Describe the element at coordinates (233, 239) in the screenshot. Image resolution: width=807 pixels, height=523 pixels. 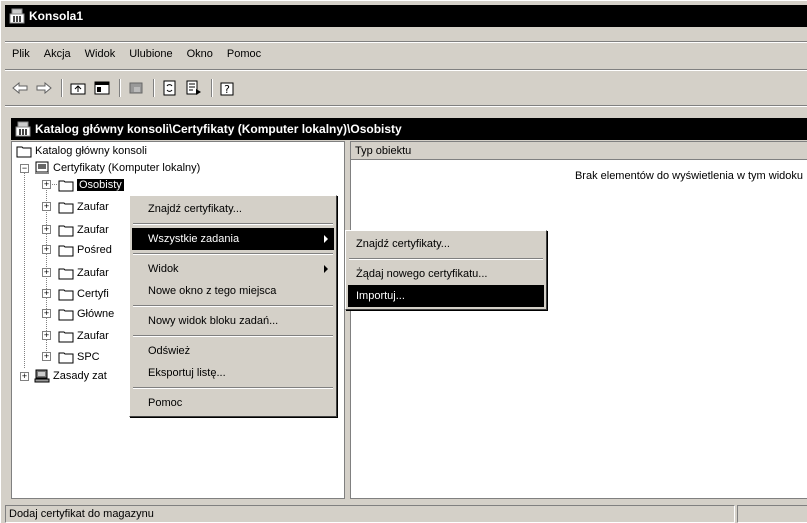
I see `menu-item-all-tasks: Wszystkie zadania` at that location.